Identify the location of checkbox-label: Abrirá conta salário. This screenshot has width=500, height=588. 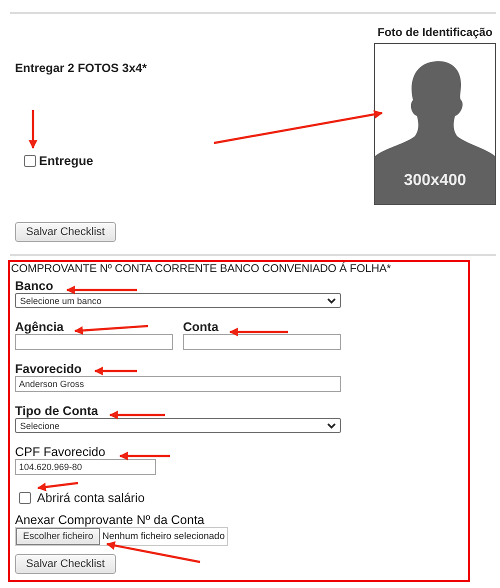
(91, 498).